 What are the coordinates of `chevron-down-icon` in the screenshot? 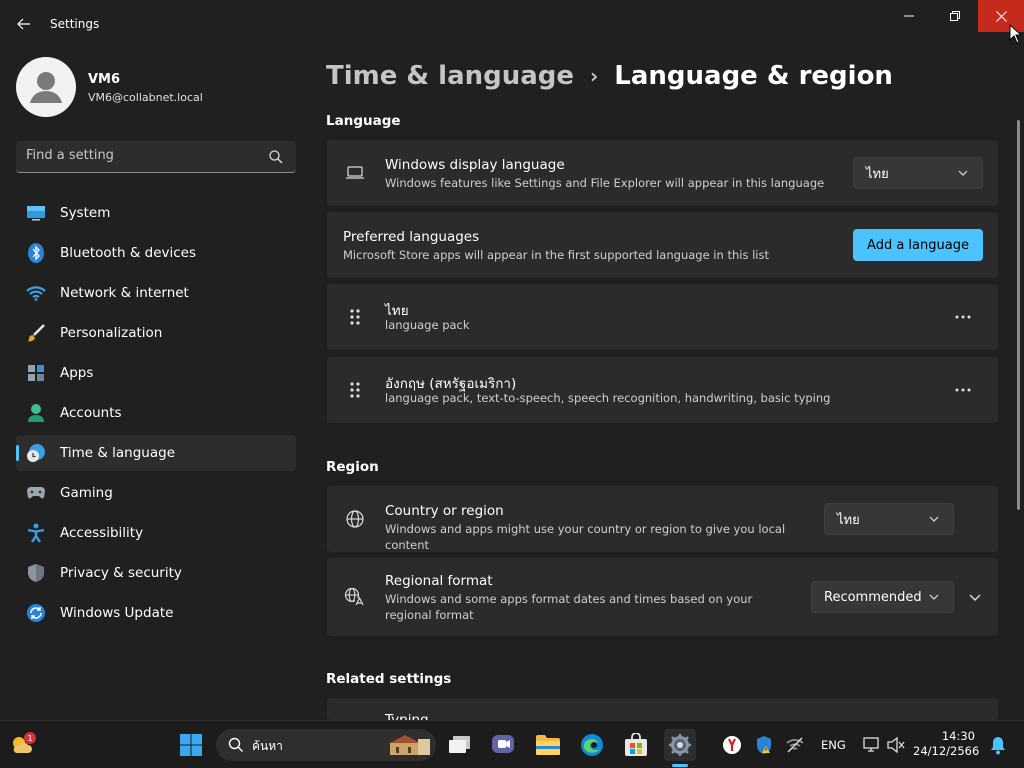 It's located at (934, 597).